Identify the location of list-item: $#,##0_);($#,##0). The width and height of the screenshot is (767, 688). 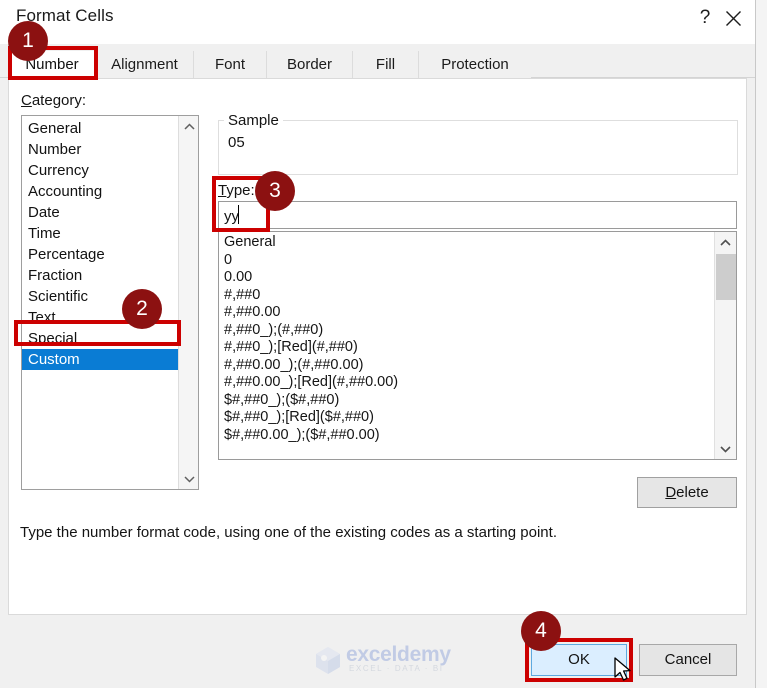
(466, 401).